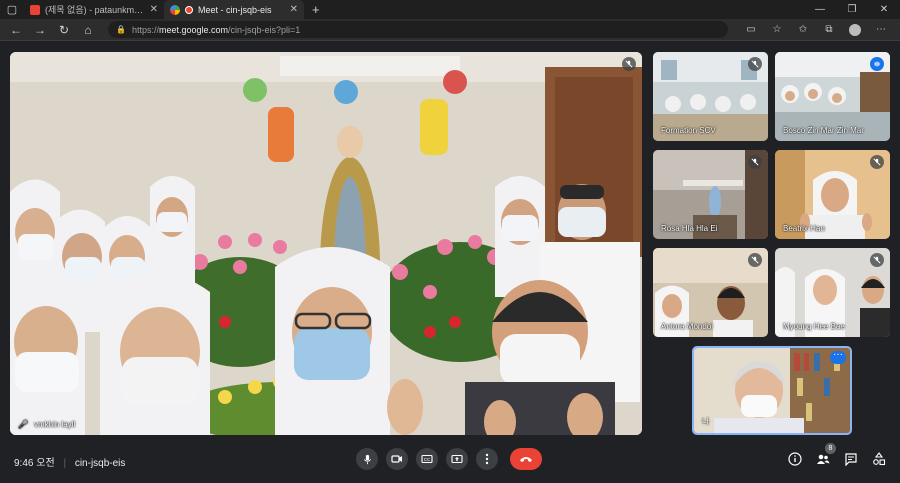 The image size is (900, 483). I want to click on participant-name: Antora Mondol, so click(687, 326).